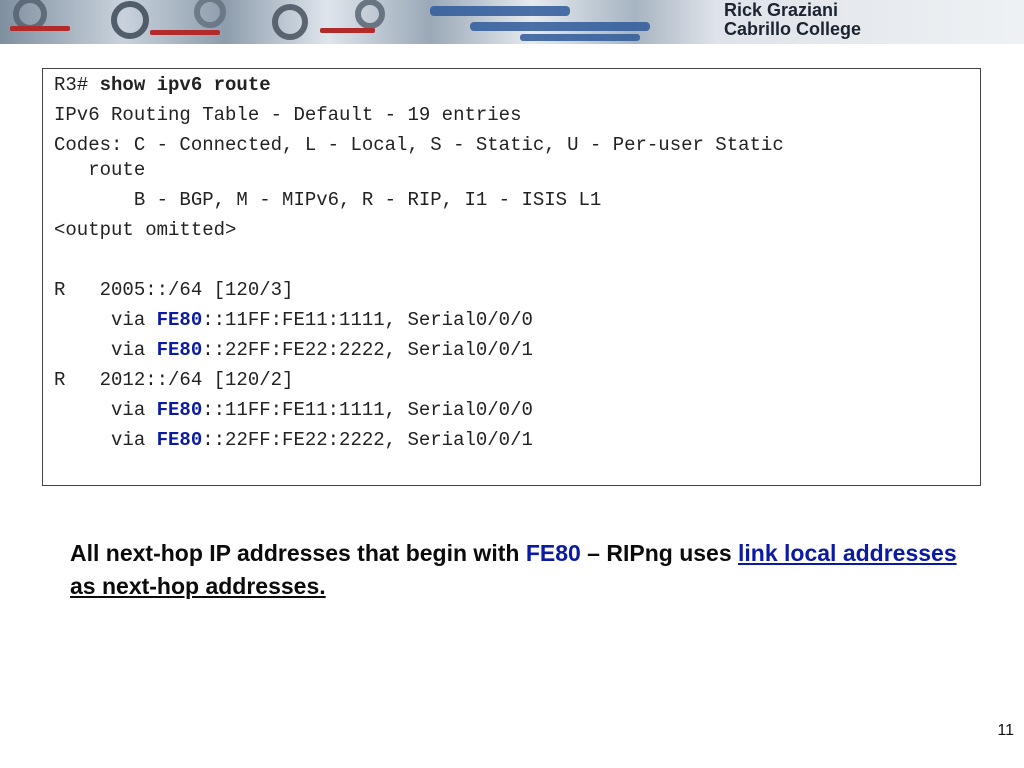 This screenshot has width=1024, height=768. Describe the element at coordinates (847, 553) in the screenshot. I see `link-local-addresses-link: link local addresses` at that location.